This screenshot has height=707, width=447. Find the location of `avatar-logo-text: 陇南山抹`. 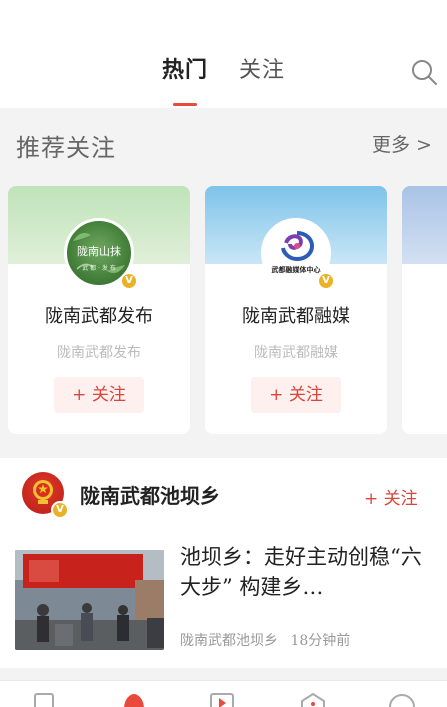

avatar-logo-text: 陇南山抹 is located at coordinates (99, 251).